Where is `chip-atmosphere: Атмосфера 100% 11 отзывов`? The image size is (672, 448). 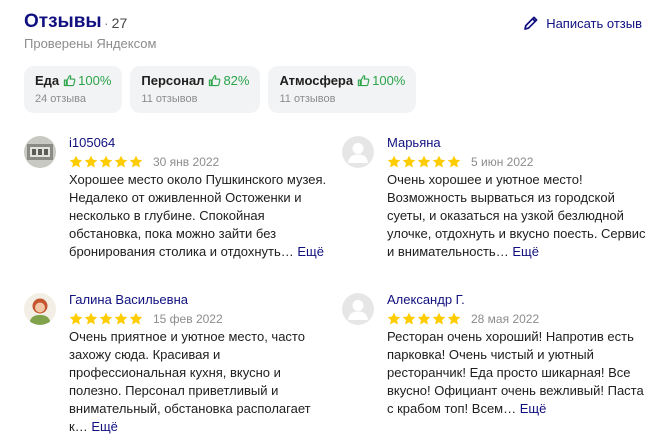 chip-atmosphere: Атмосфера 100% 11 отзывов is located at coordinates (342, 89).